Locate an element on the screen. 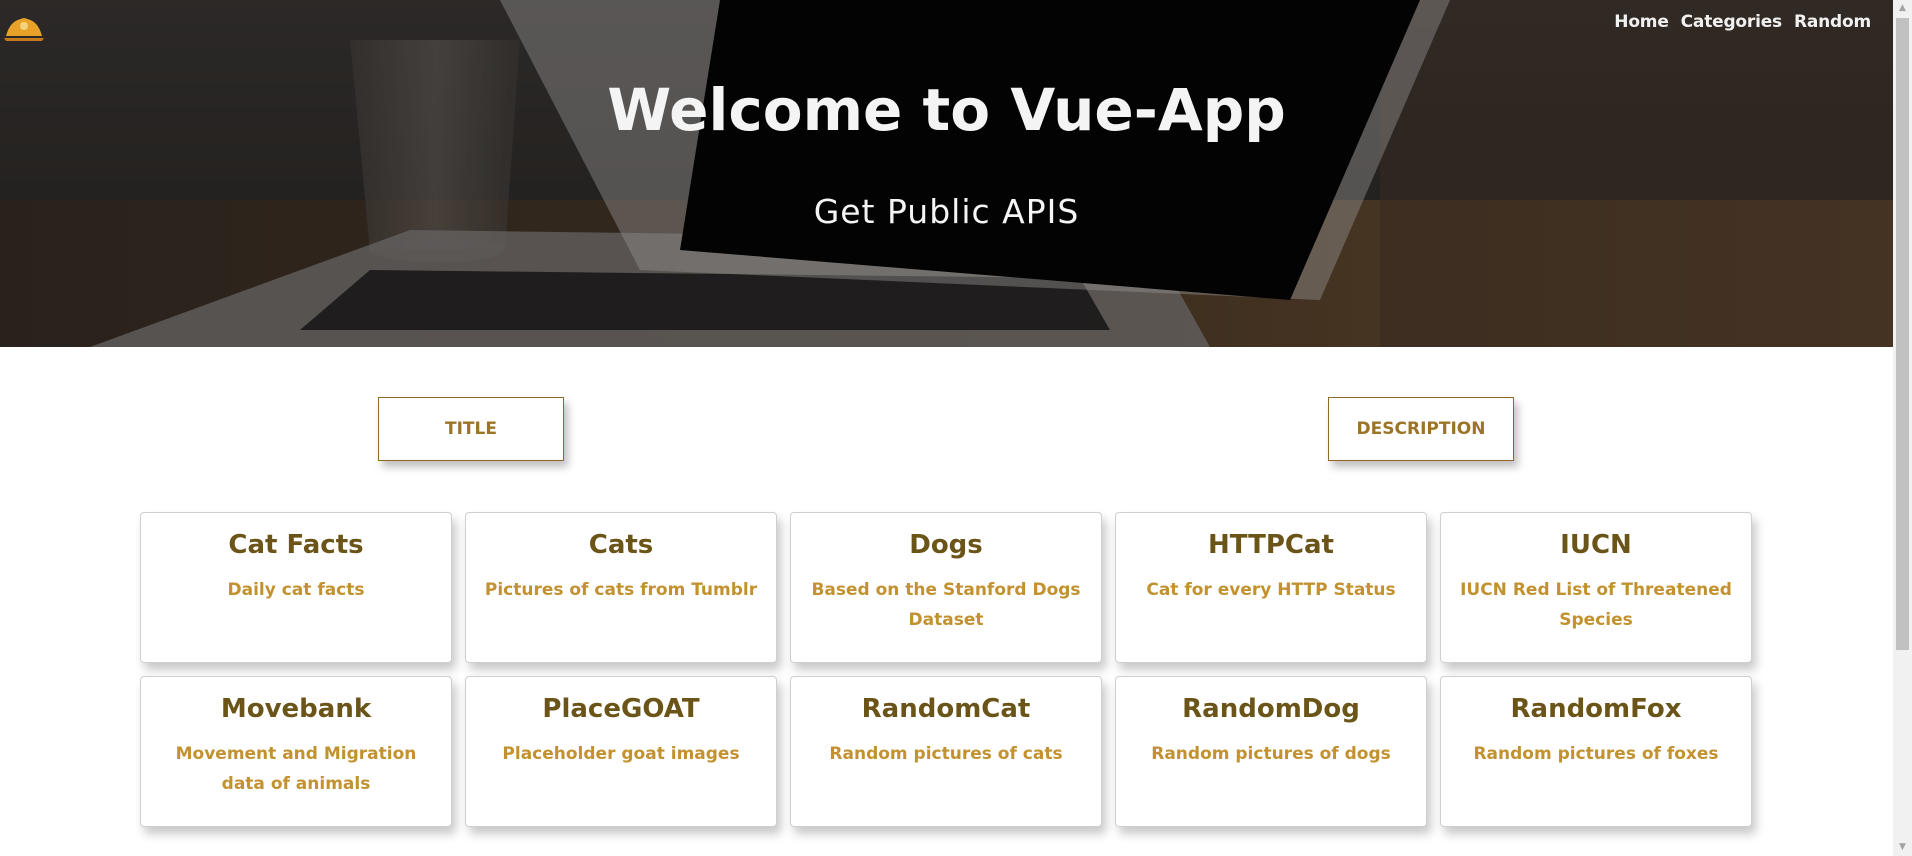 Image resolution: width=1912 pixels, height=856 pixels. nav-random: Random is located at coordinates (1832, 22).